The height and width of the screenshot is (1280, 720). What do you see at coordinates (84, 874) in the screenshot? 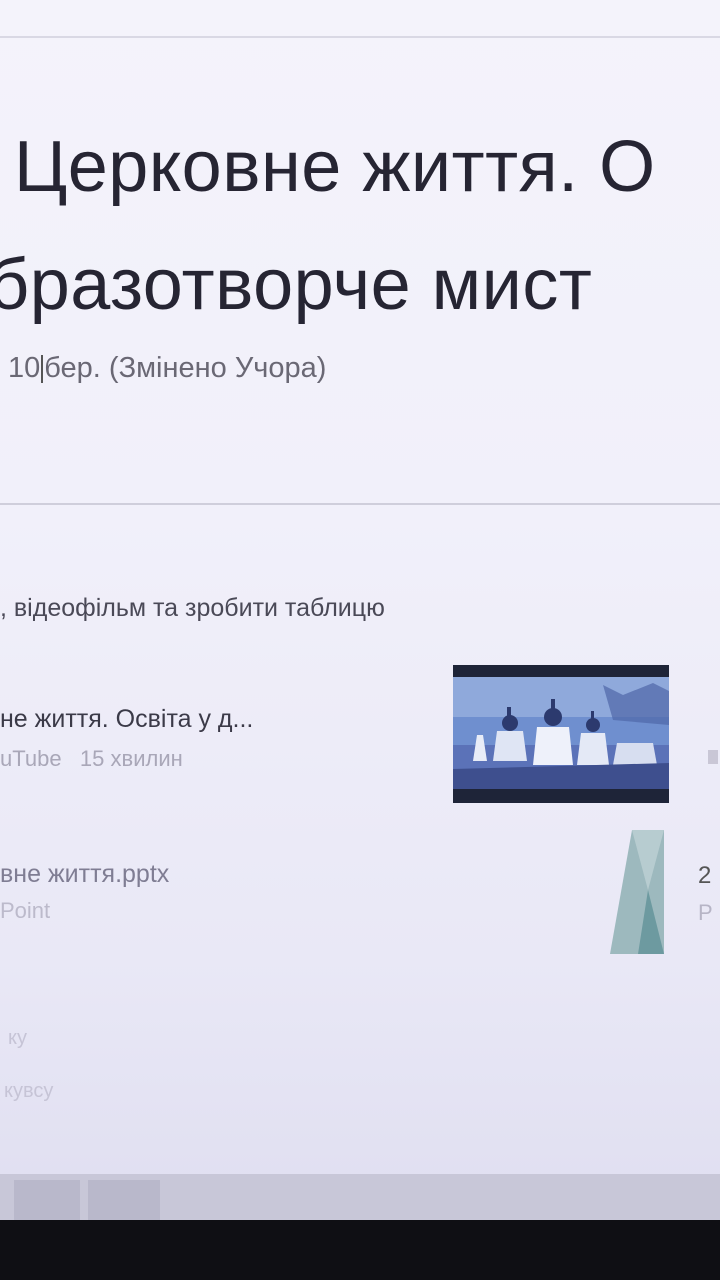
I see `attachment-pptx-title: вне життя.pptx` at bounding box center [84, 874].